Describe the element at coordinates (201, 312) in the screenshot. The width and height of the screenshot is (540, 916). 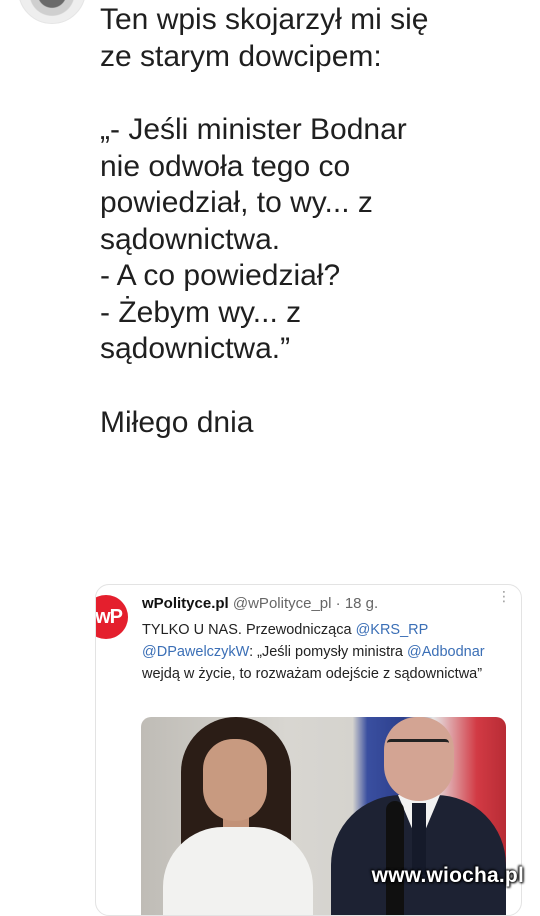
I see `post-line: - Żebym wy... z` at that location.